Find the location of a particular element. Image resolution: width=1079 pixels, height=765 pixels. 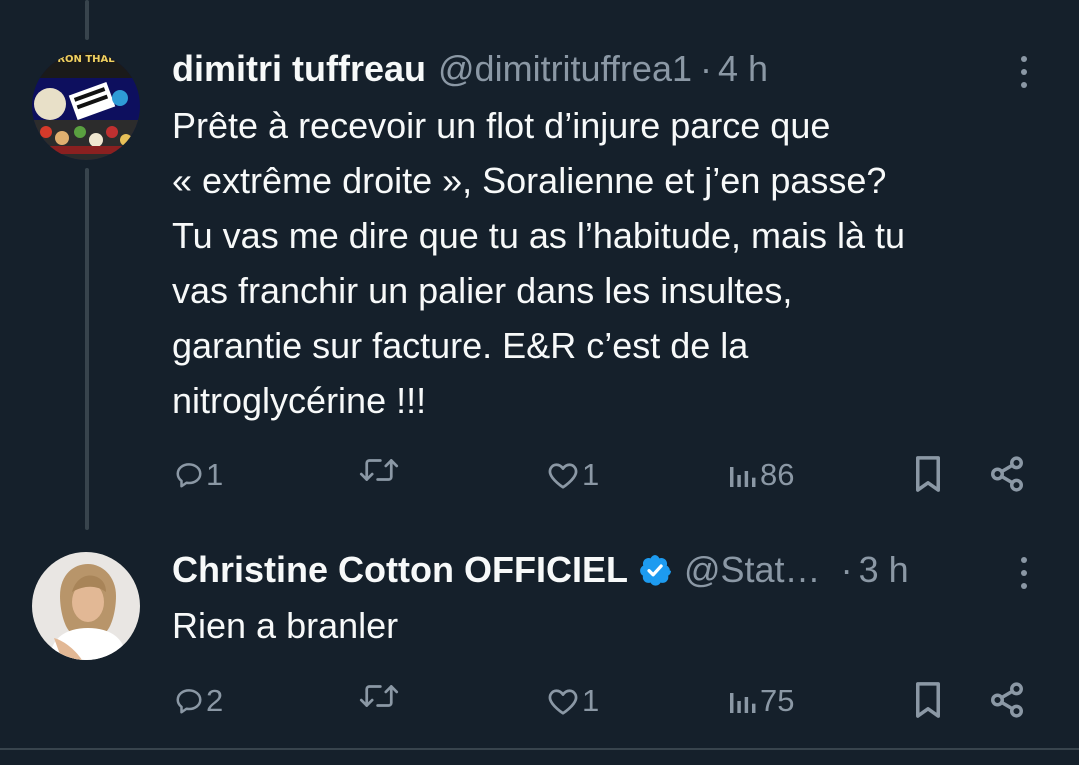

tweet-header: Christine Cotton OFFICIEL @Stat… · 3 h is located at coordinates (605, 570).